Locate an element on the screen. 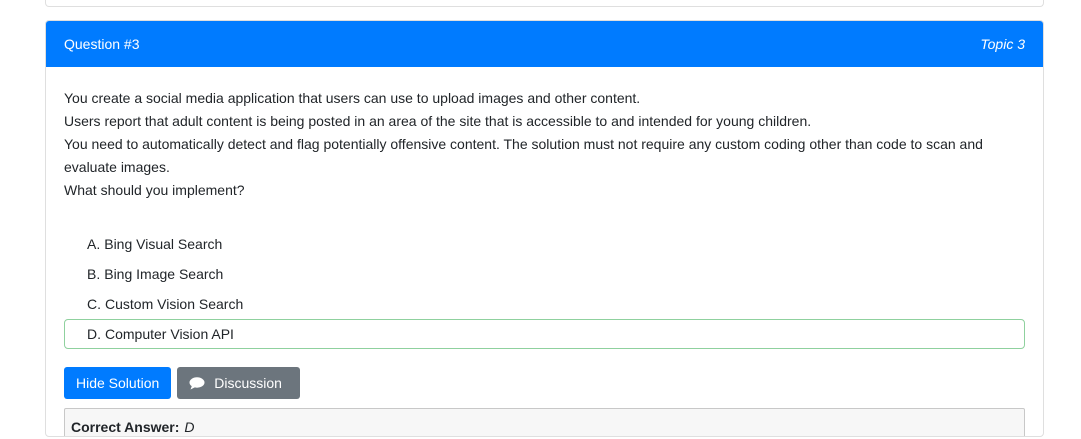 The width and height of the screenshot is (1081, 439). choice-text: Custom Vision Search is located at coordinates (174, 304).